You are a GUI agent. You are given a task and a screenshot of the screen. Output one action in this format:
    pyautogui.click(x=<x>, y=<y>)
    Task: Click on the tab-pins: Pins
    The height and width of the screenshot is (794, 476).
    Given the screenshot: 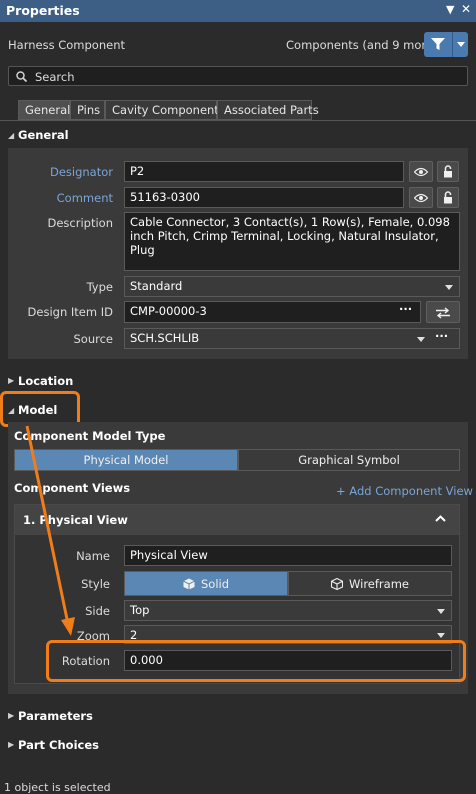 What is the action you would take?
    pyautogui.click(x=87, y=110)
    